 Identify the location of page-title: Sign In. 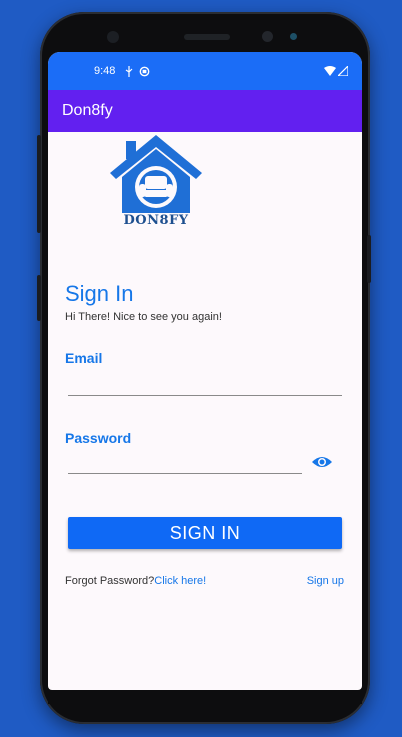
(99, 293).